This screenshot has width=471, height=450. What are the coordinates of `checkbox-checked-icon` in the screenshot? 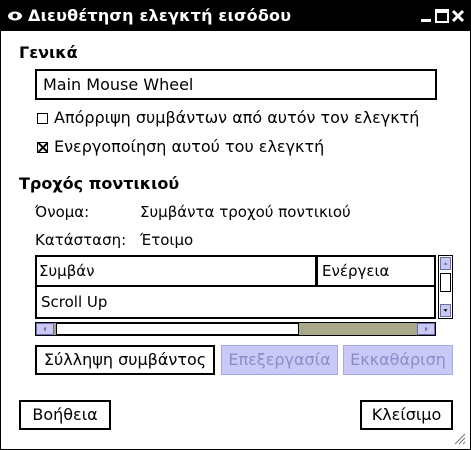 It's located at (42, 147).